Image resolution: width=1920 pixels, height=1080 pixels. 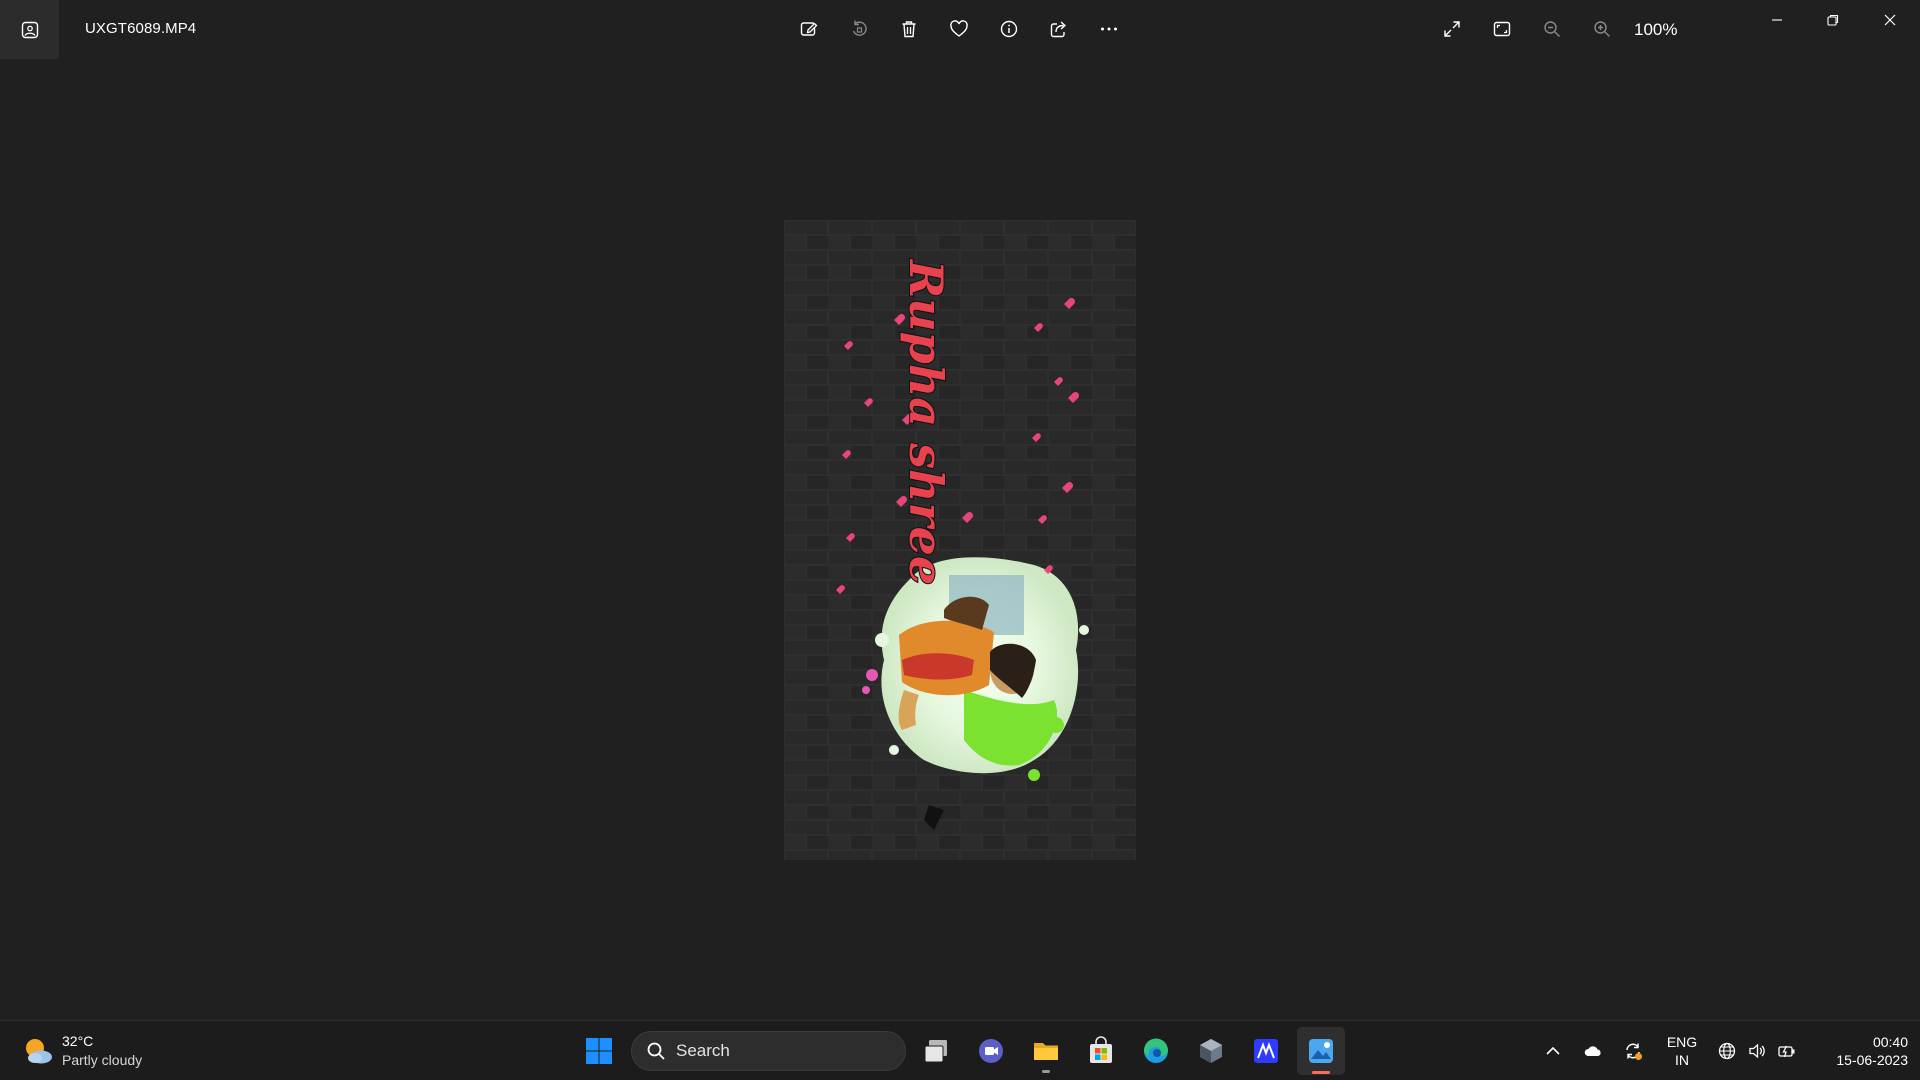 I want to click on photos-app-icon, so click(x=29, y=29).